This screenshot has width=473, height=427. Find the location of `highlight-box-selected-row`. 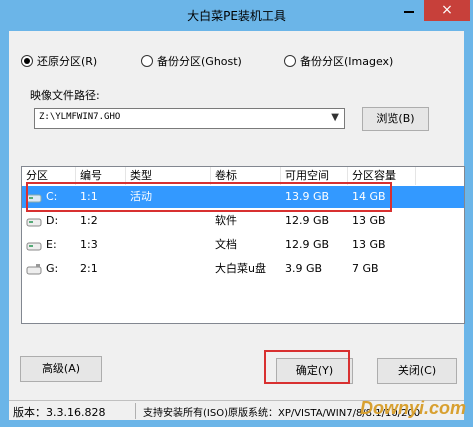

highlight-box-selected-row is located at coordinates (209, 197).